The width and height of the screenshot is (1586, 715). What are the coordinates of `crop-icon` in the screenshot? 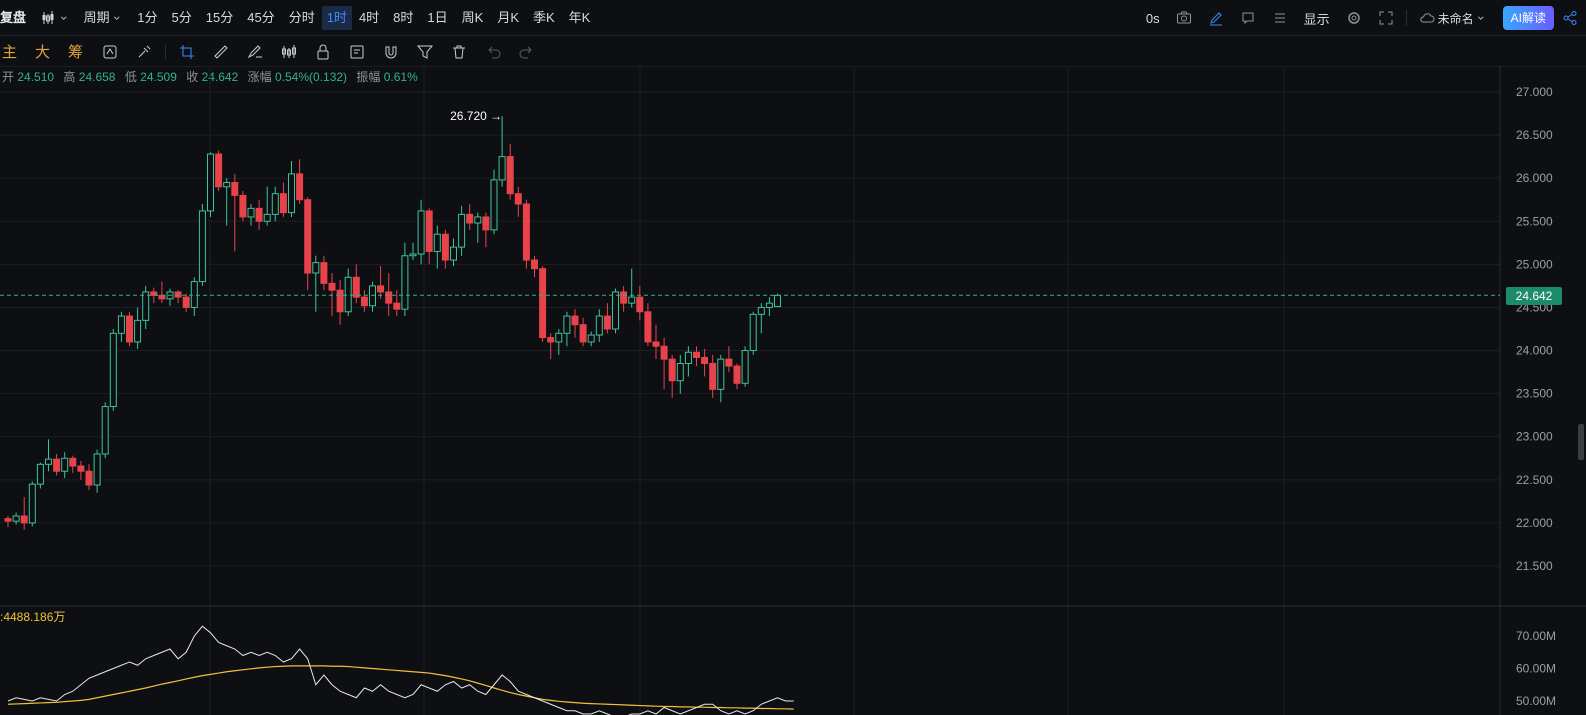 It's located at (187, 52).